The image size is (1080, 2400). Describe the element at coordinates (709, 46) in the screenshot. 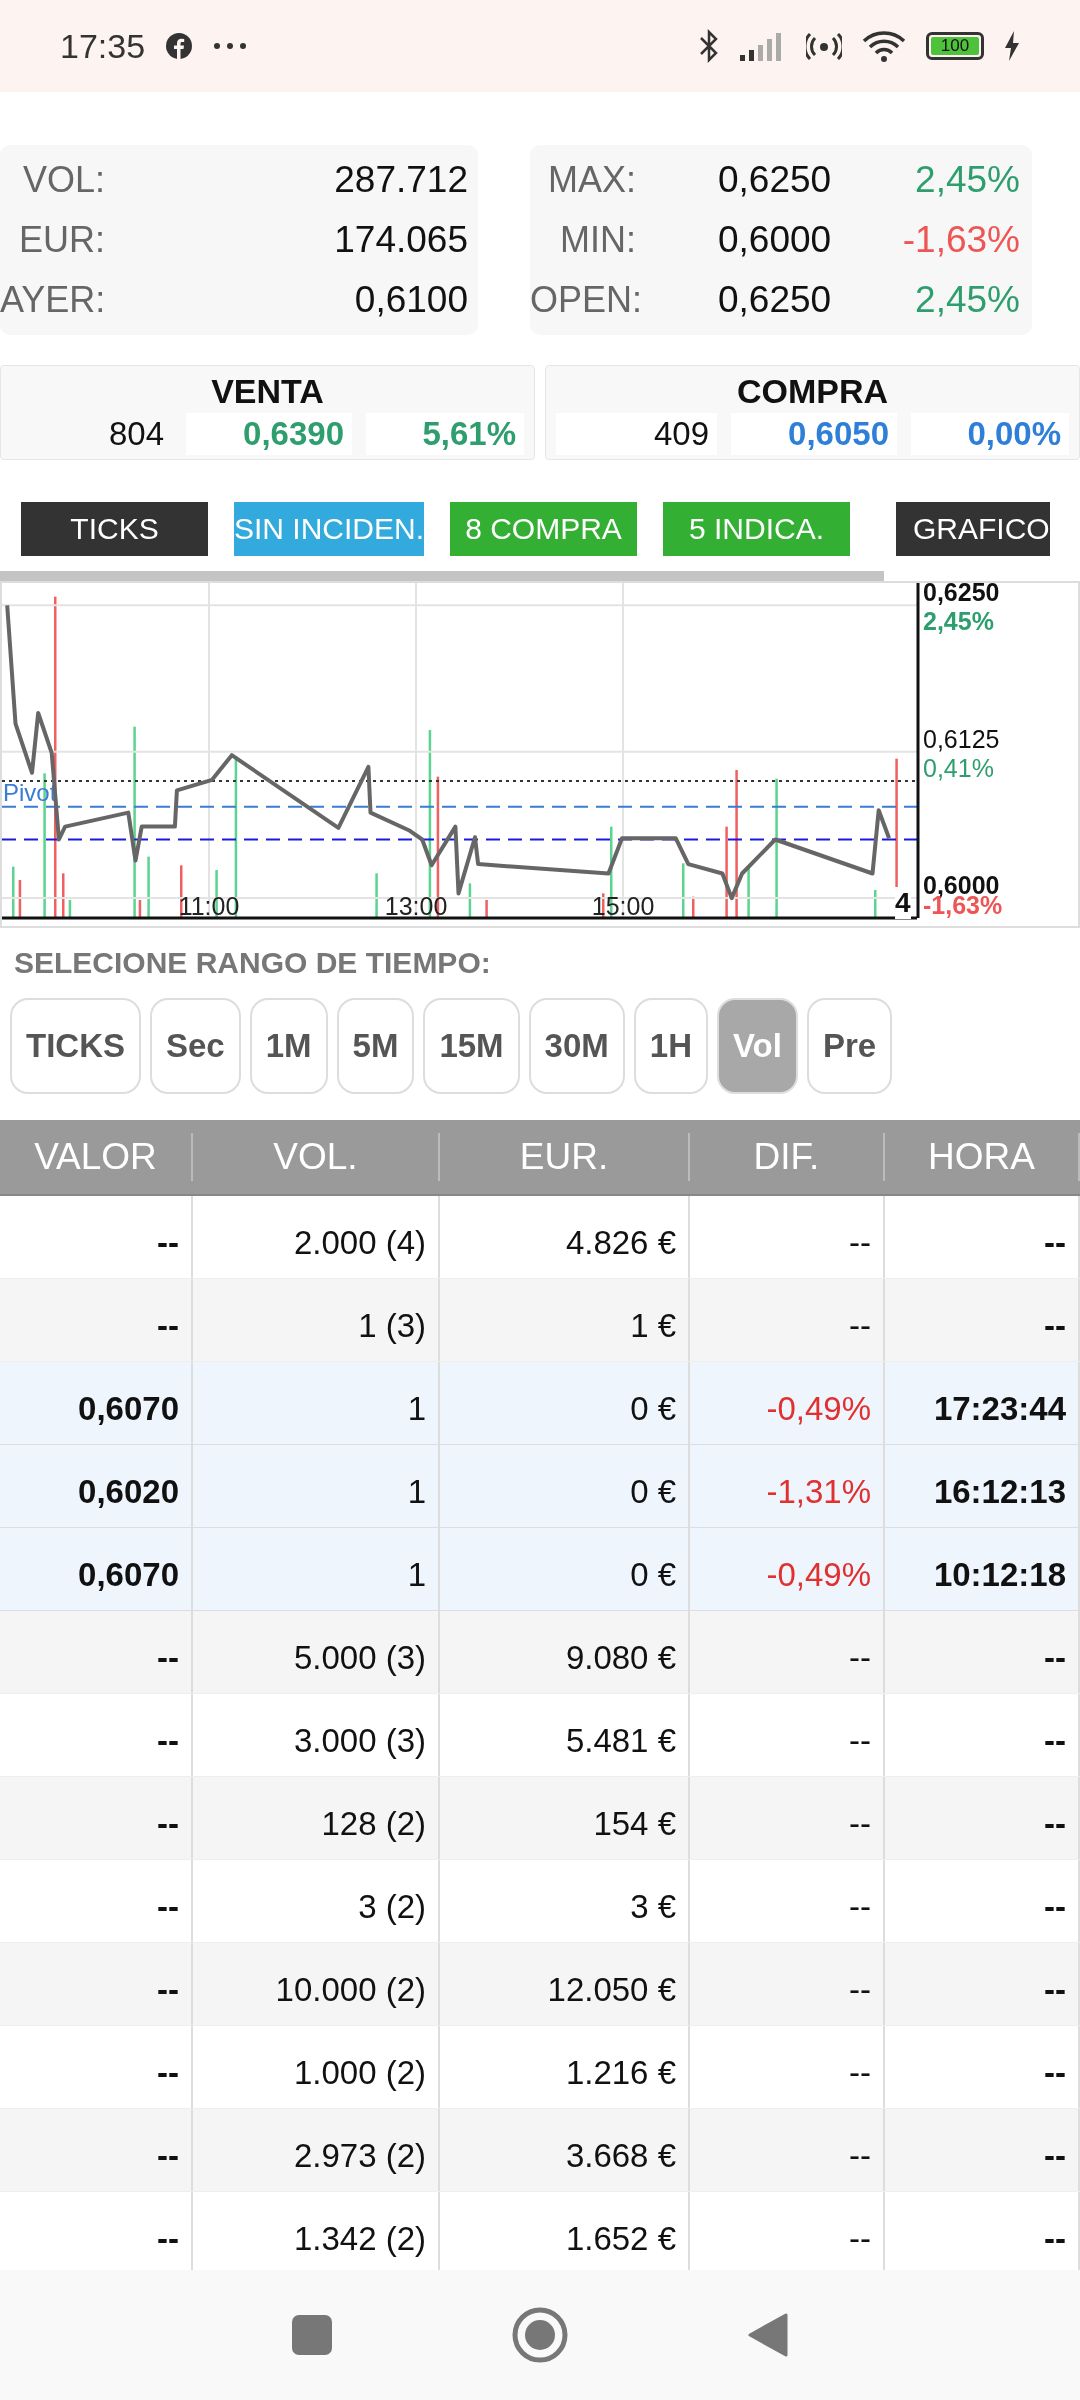

I see `bluetooth-icon` at that location.